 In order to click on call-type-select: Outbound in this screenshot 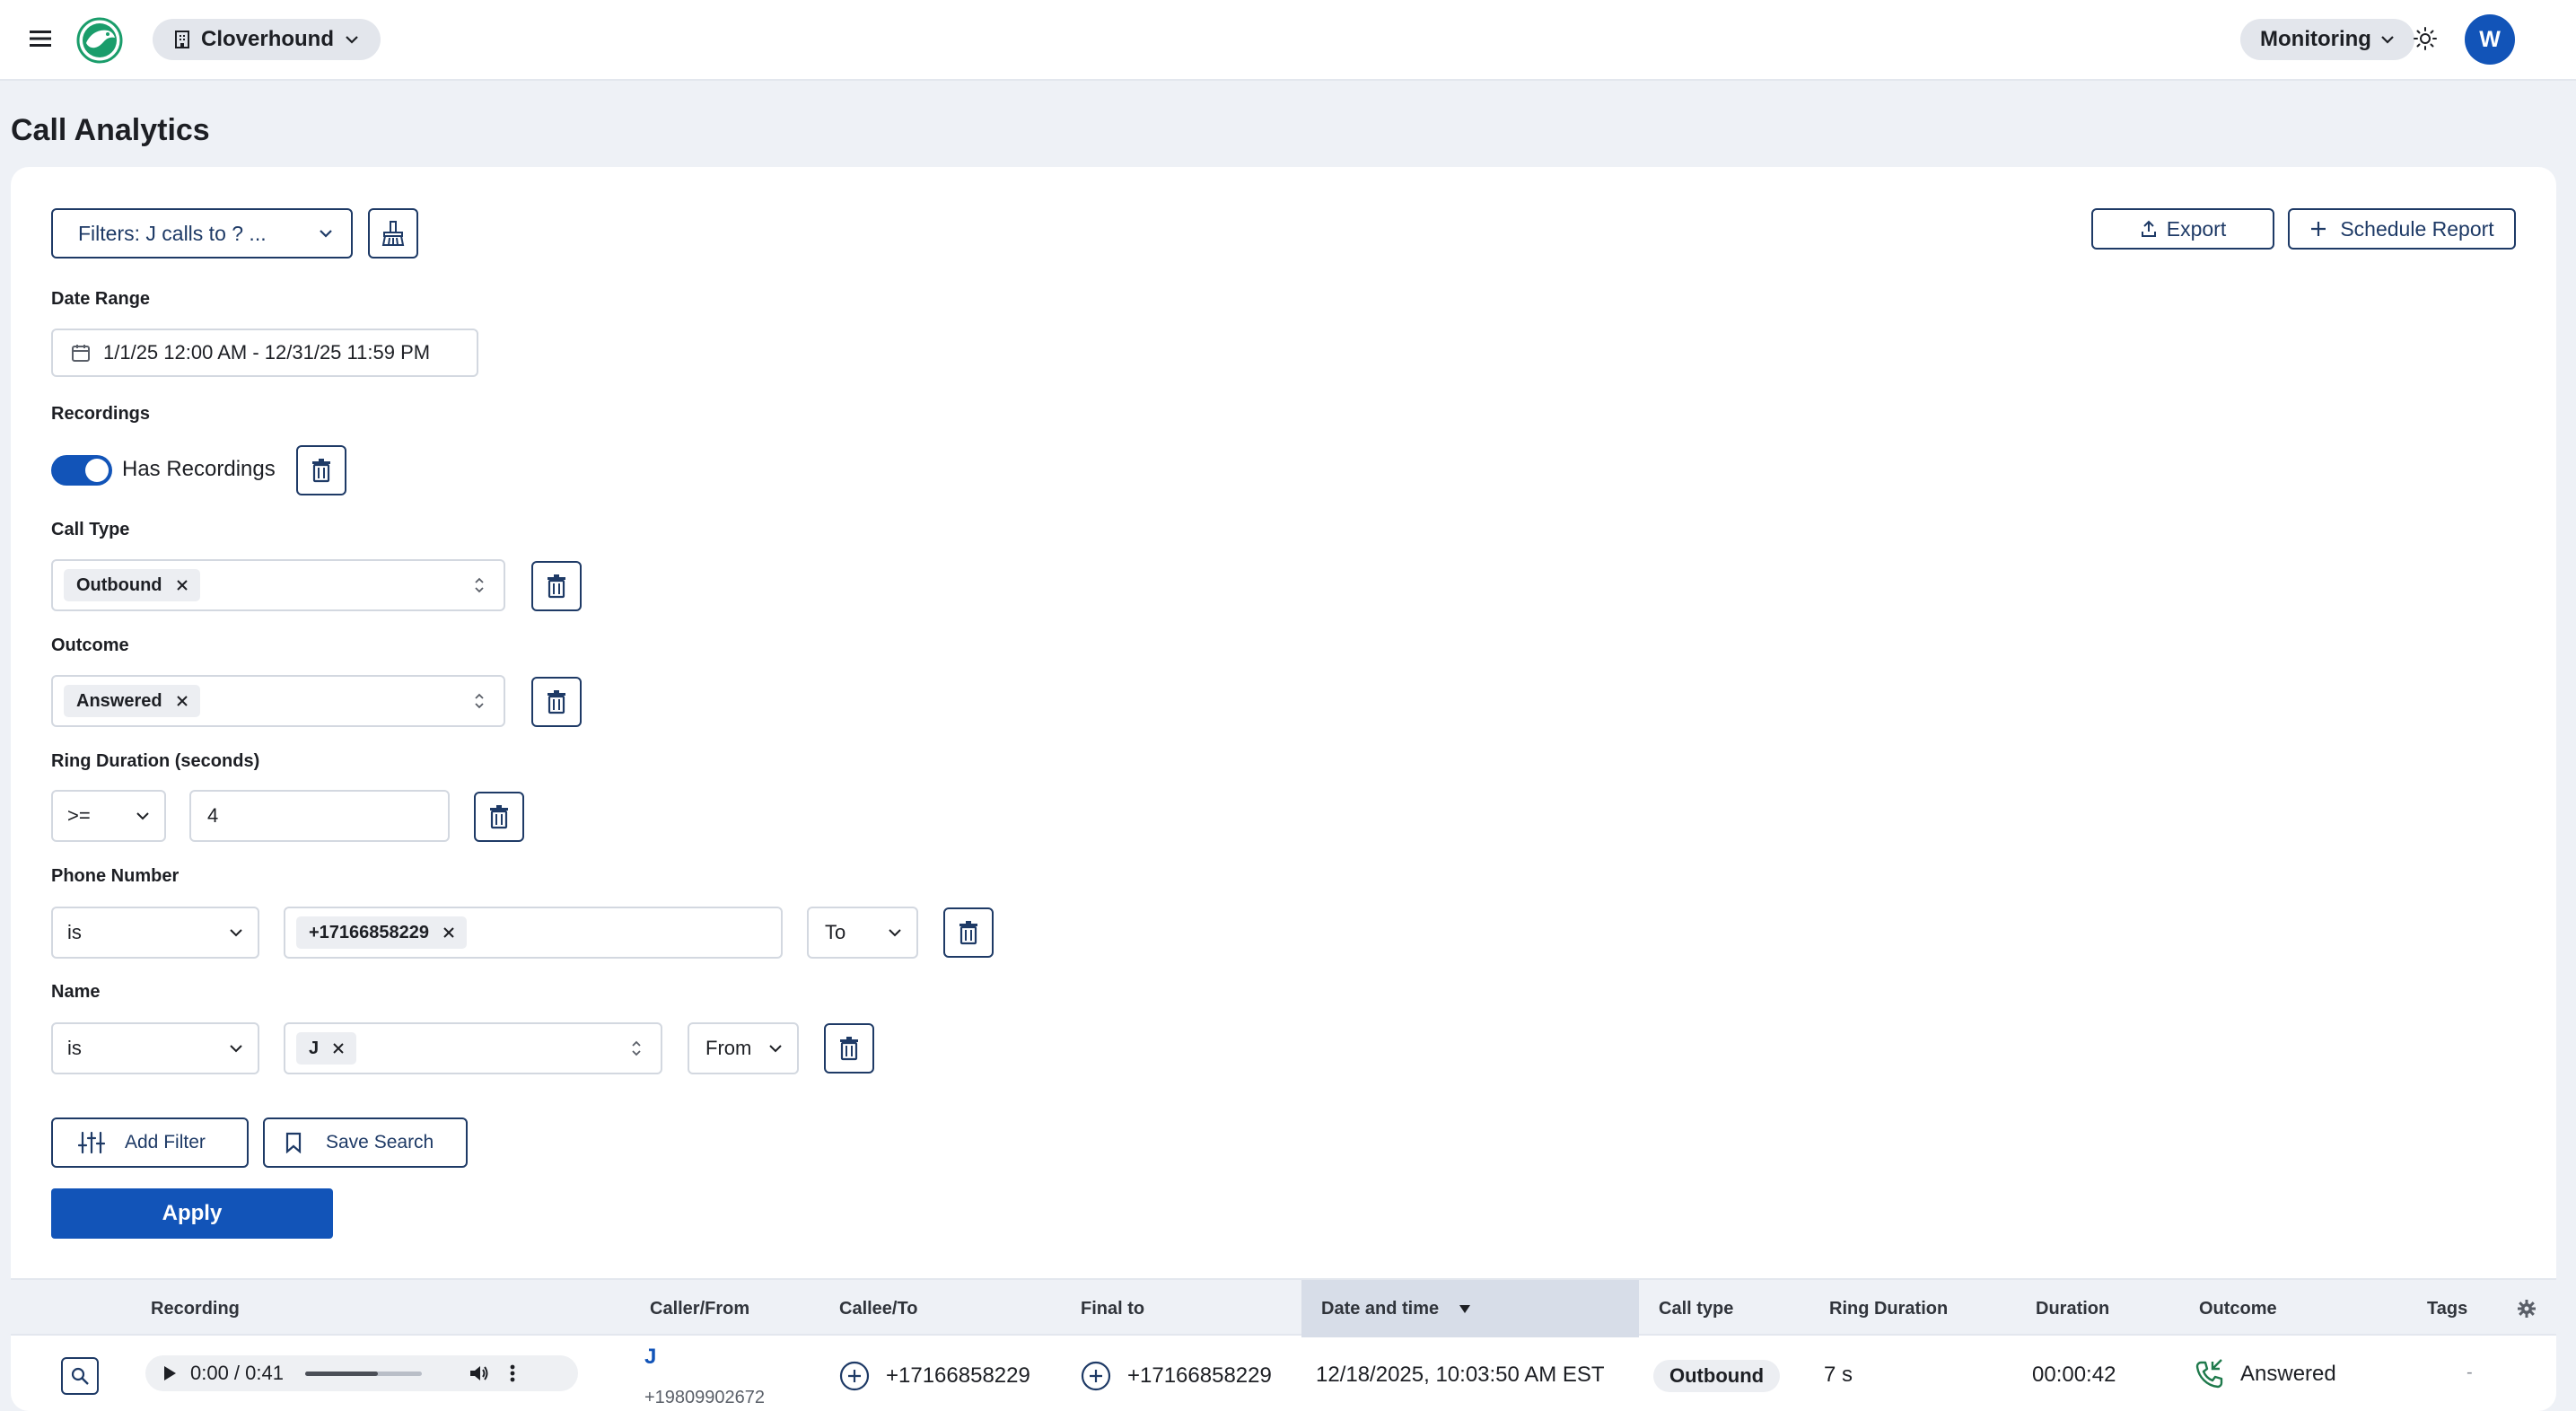, I will do `click(278, 585)`.